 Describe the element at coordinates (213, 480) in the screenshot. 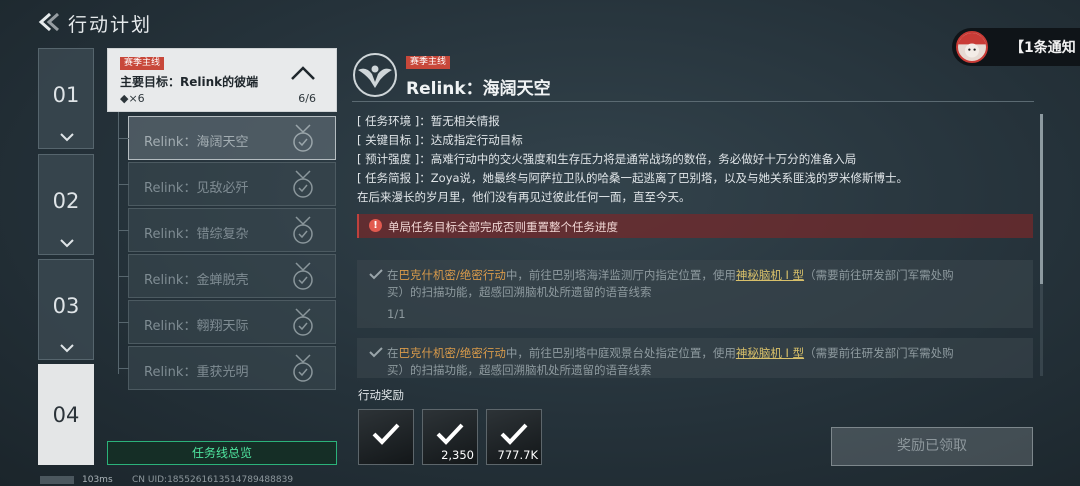

I see `uid-text: CN UID:1855261613514789488839` at that location.